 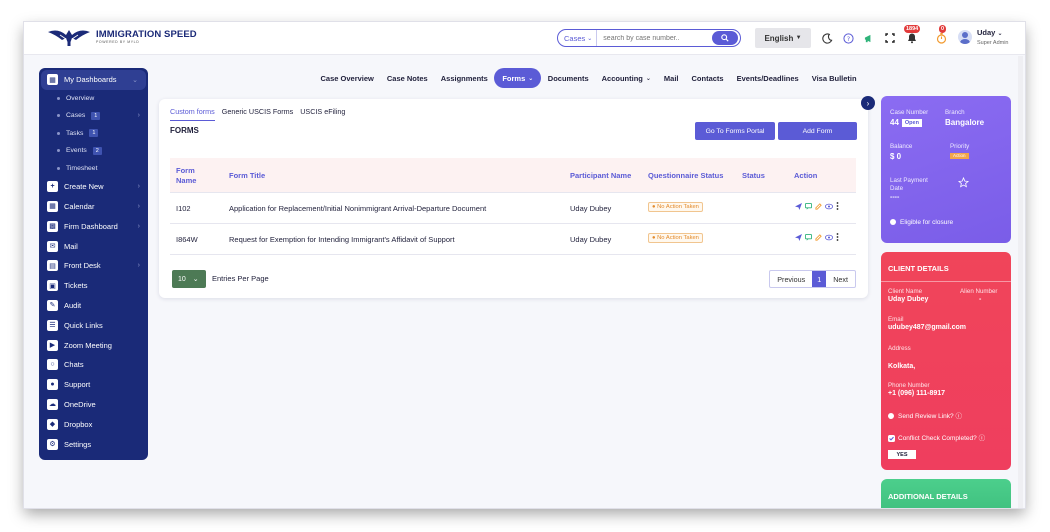 I want to click on current-page-button: 1, so click(x=819, y=279).